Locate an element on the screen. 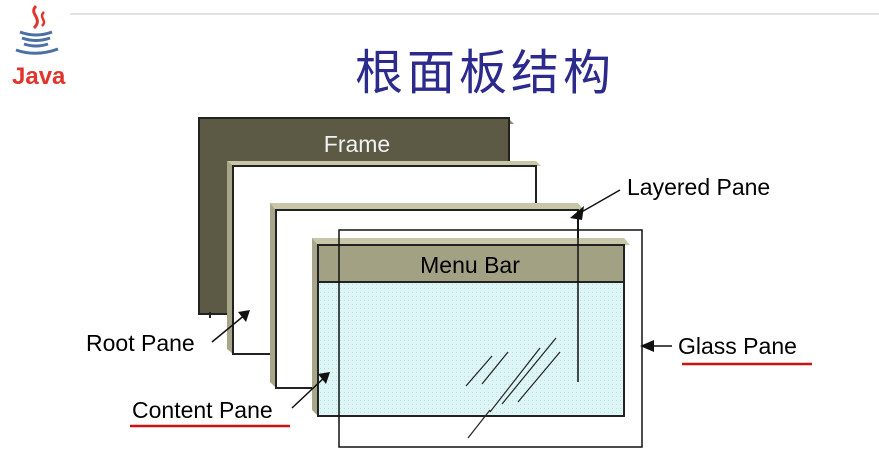 Image resolution: width=879 pixels, height=463 pixels. root-pane-callout: Root Pane is located at coordinates (168, 333).